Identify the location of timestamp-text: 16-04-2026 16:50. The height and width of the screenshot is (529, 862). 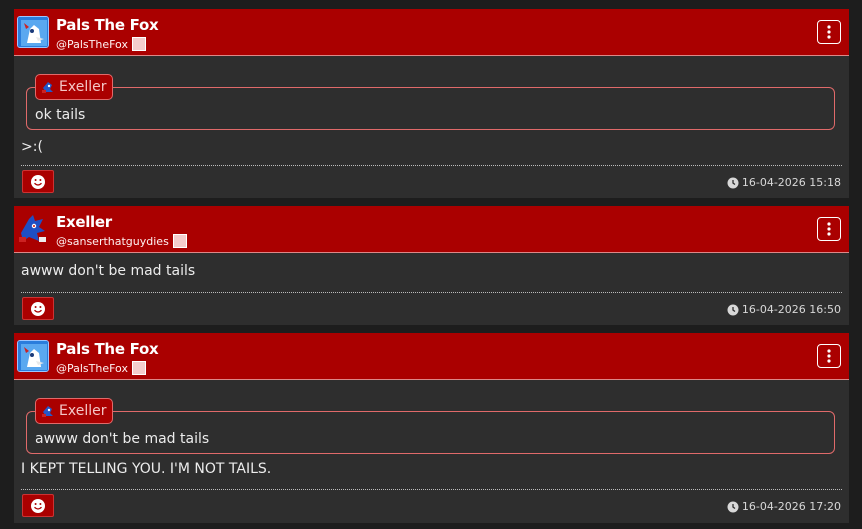
(791, 309).